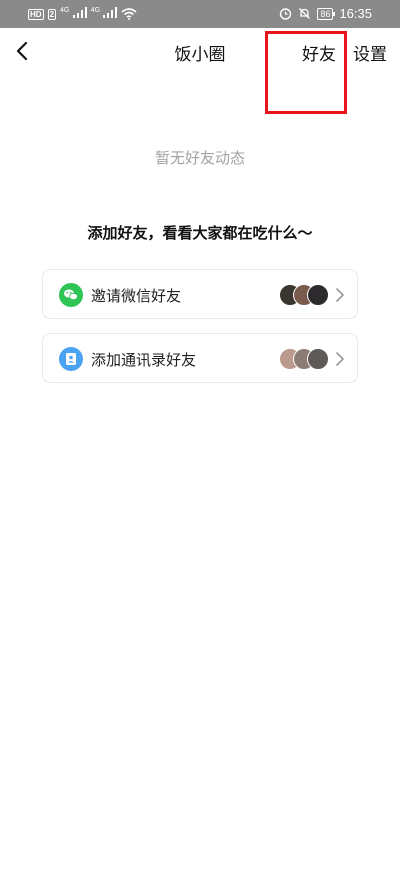 The height and width of the screenshot is (888, 400). Describe the element at coordinates (22, 51) in the screenshot. I see `back-arrow-icon` at that location.